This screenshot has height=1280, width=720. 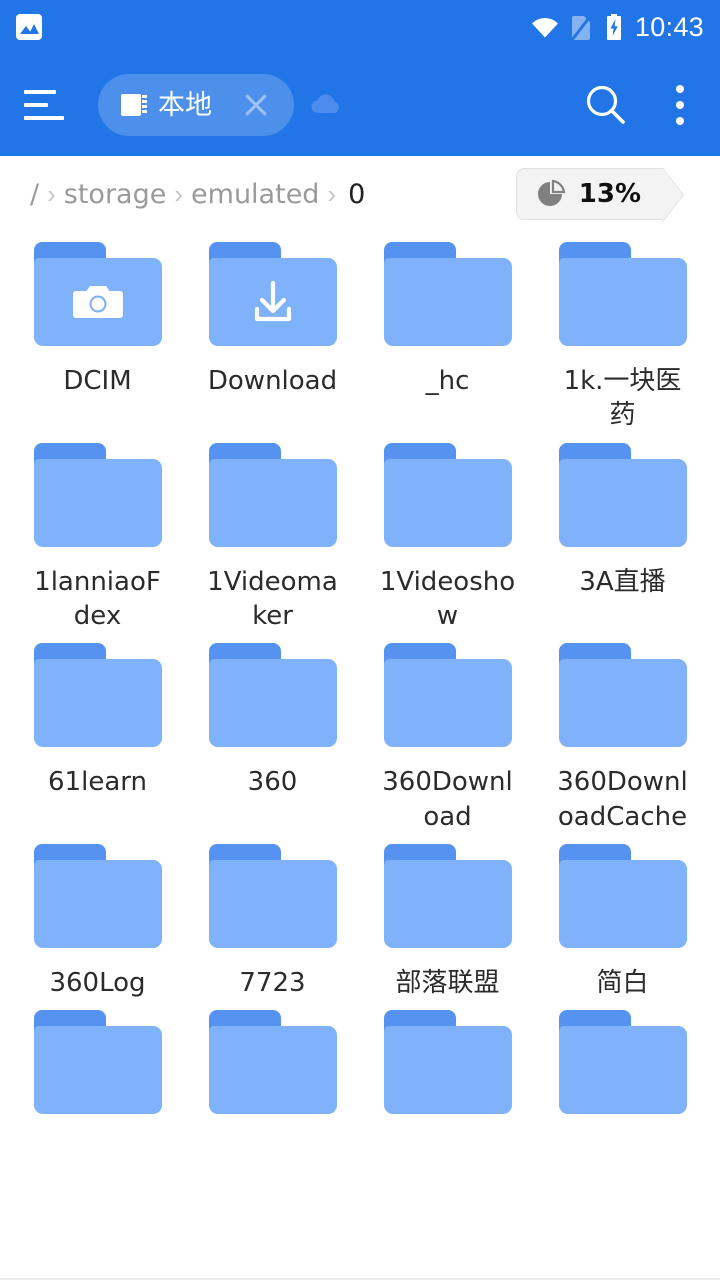 What do you see at coordinates (360, 105) in the screenshot?
I see `app-bar: 本地` at bounding box center [360, 105].